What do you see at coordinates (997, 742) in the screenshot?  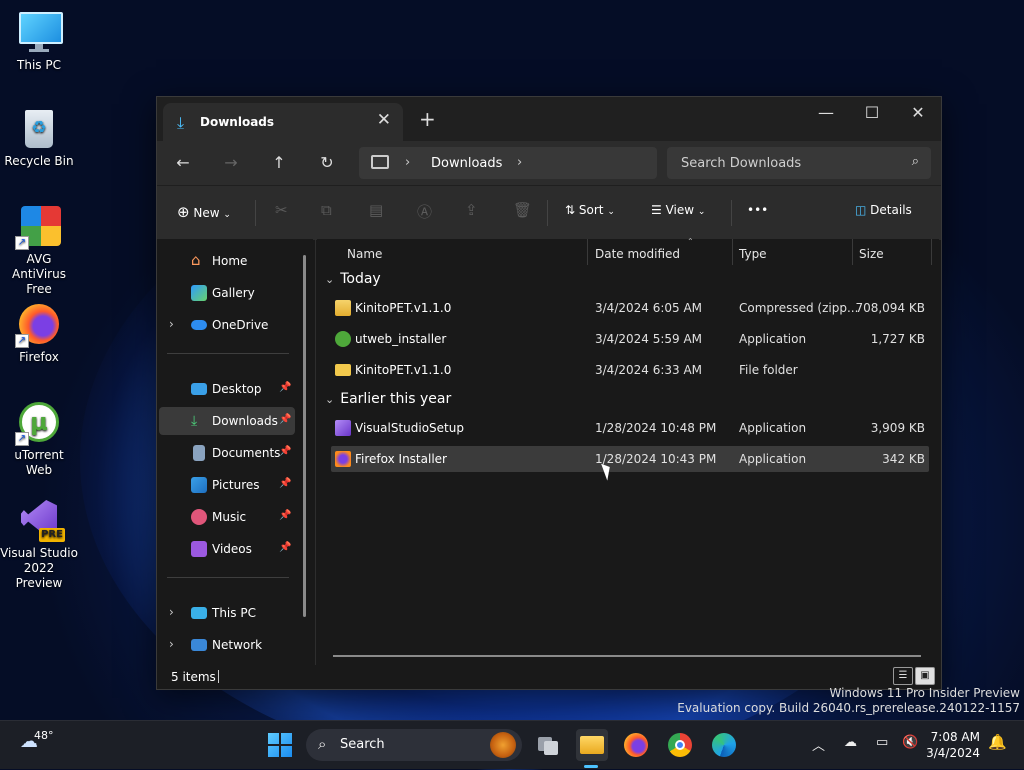 I see `notification-bell-icon: 🔔` at bounding box center [997, 742].